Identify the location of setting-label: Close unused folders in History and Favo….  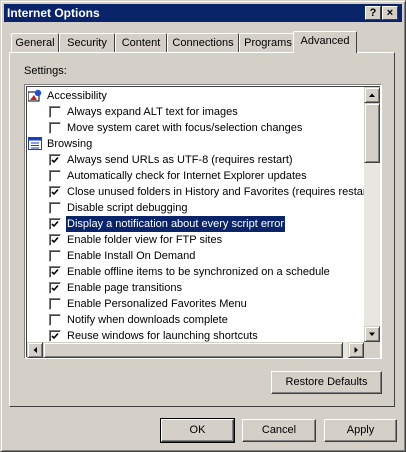
(220, 192).